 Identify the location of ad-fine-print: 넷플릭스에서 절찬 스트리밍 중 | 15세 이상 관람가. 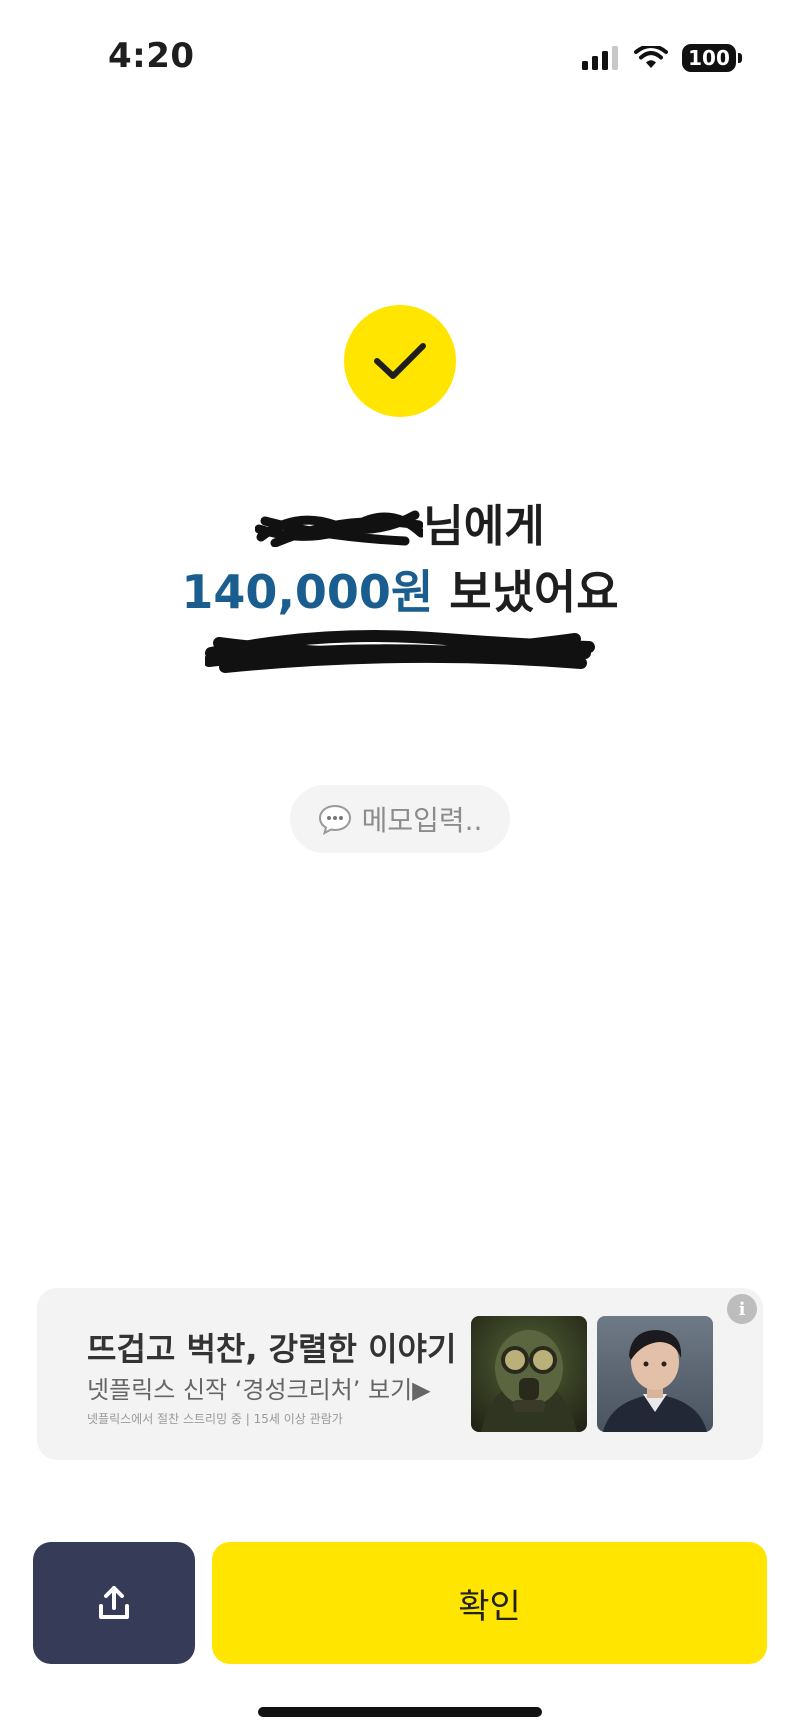
(215, 1419).